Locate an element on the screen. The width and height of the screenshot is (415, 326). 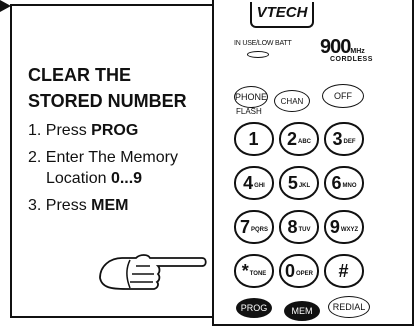
brand-logo: VTECH is located at coordinates (282, 15).